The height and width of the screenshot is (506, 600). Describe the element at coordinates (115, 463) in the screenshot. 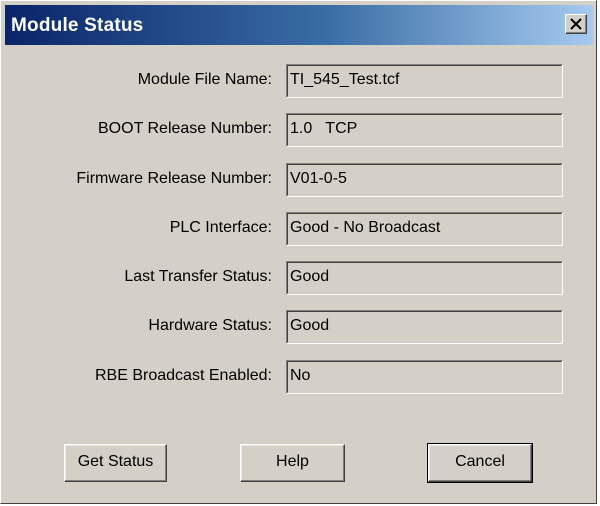

I see `get-status-button: Get Status` at that location.